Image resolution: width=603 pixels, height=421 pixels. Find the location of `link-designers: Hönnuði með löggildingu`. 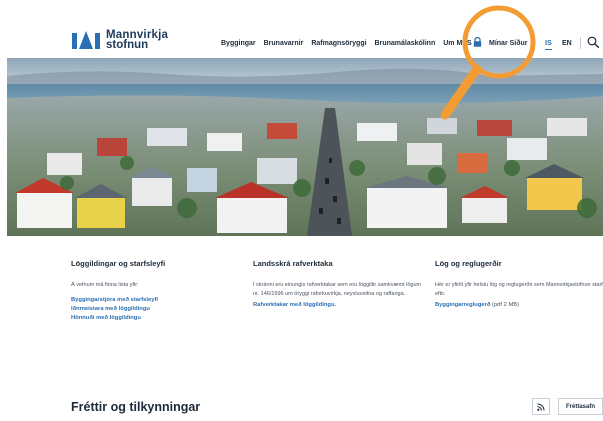

link-designers: Hönnuði með löggildingu is located at coordinates (158, 318).